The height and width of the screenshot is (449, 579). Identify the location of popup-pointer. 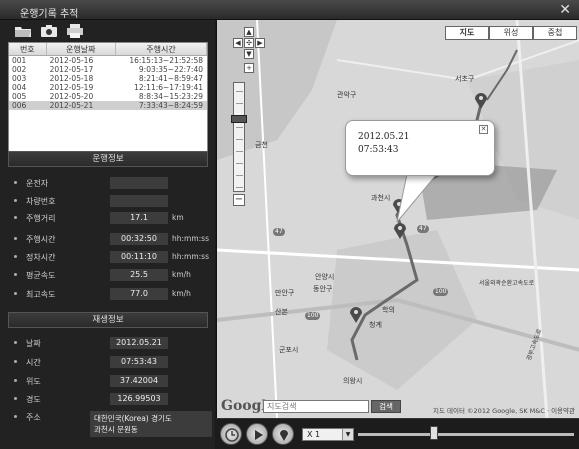
(417, 198).